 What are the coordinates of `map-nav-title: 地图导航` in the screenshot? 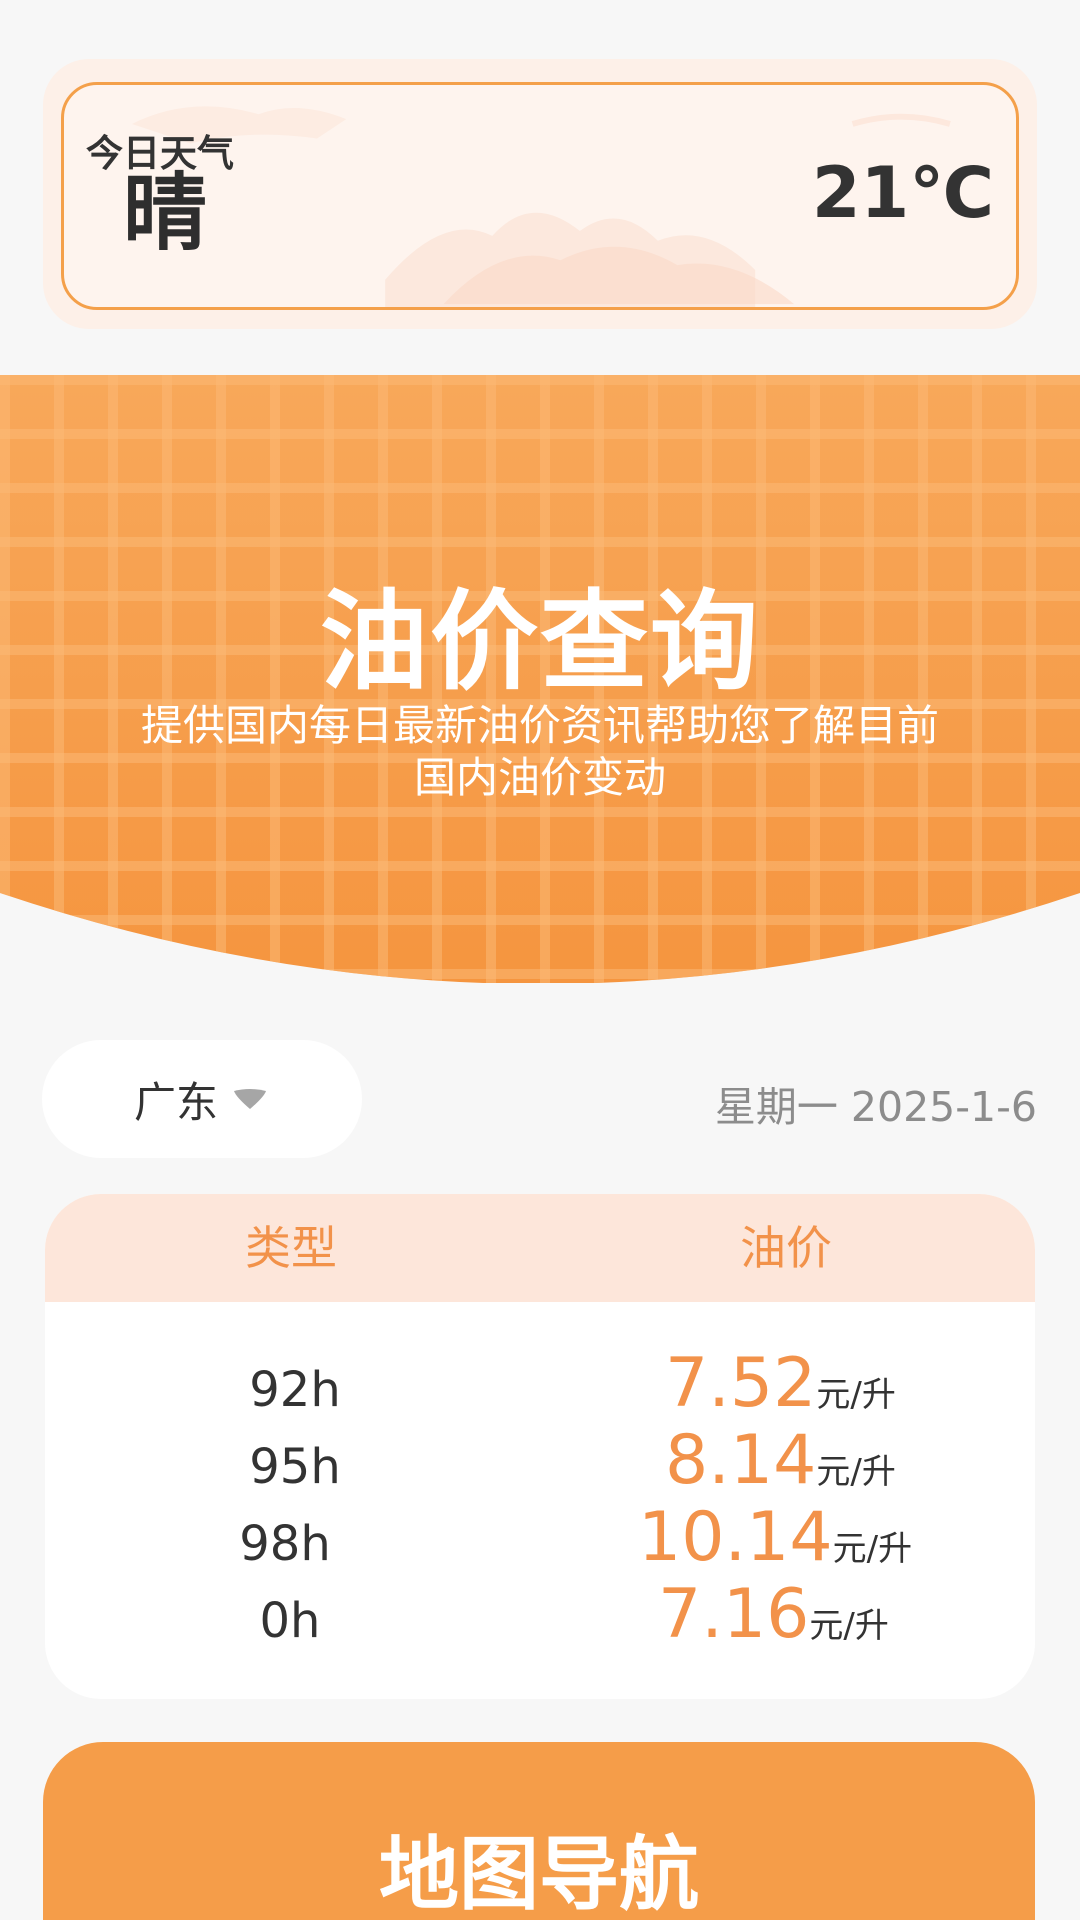 It's located at (539, 1874).